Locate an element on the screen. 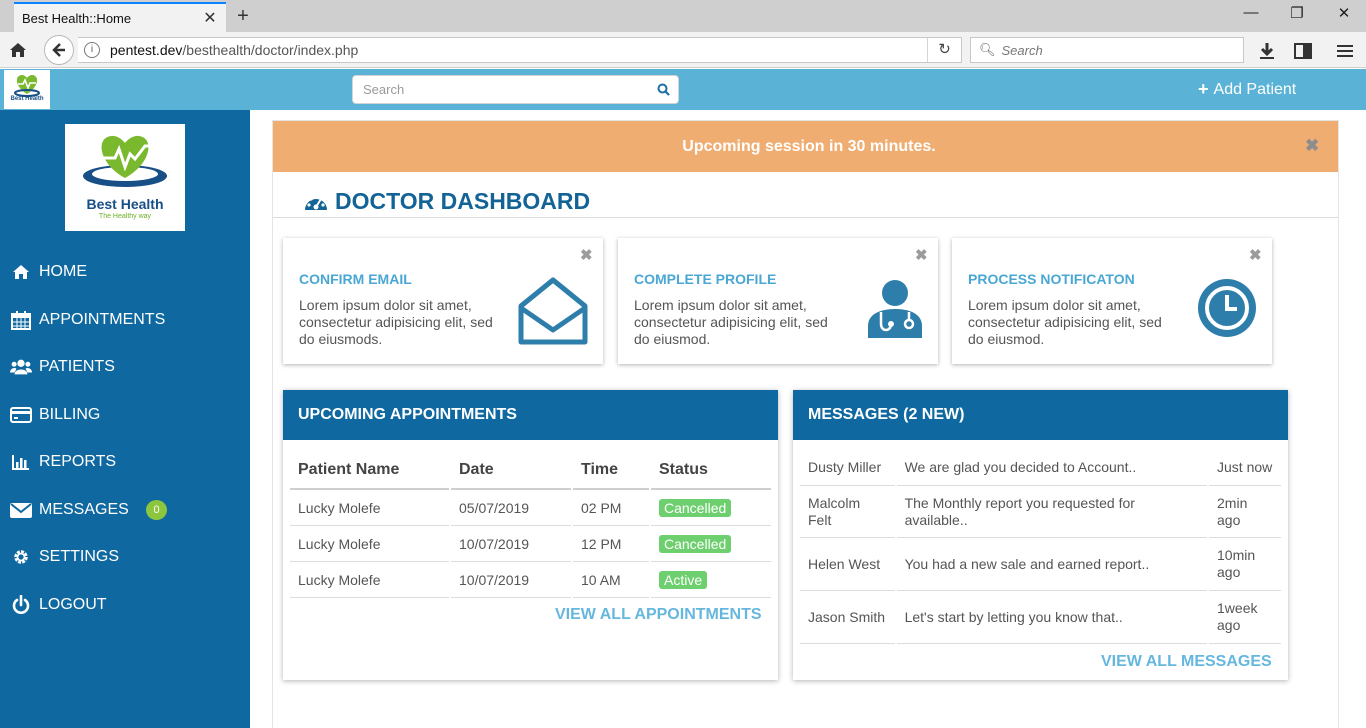 Image resolution: width=1366 pixels, height=728 pixels. browser-search-placeholder: Search is located at coordinates (1022, 50).